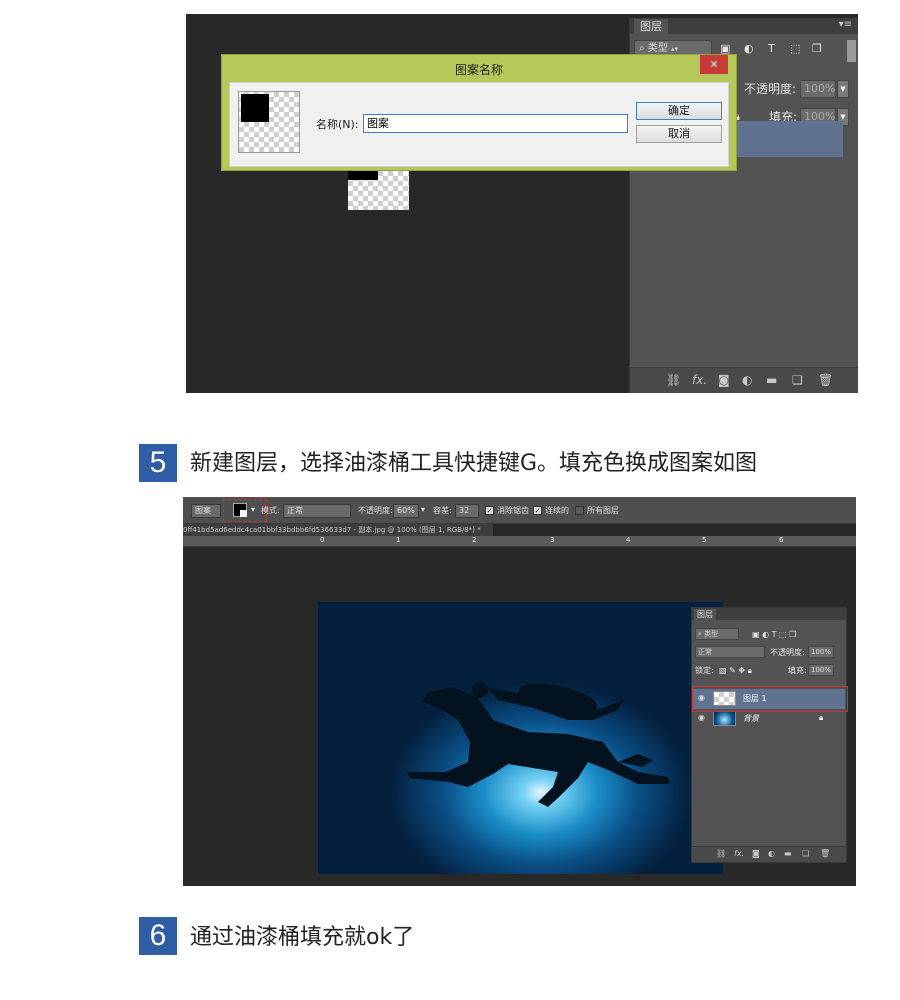  I want to click on tolerance-label: 容差:, so click(442, 510).